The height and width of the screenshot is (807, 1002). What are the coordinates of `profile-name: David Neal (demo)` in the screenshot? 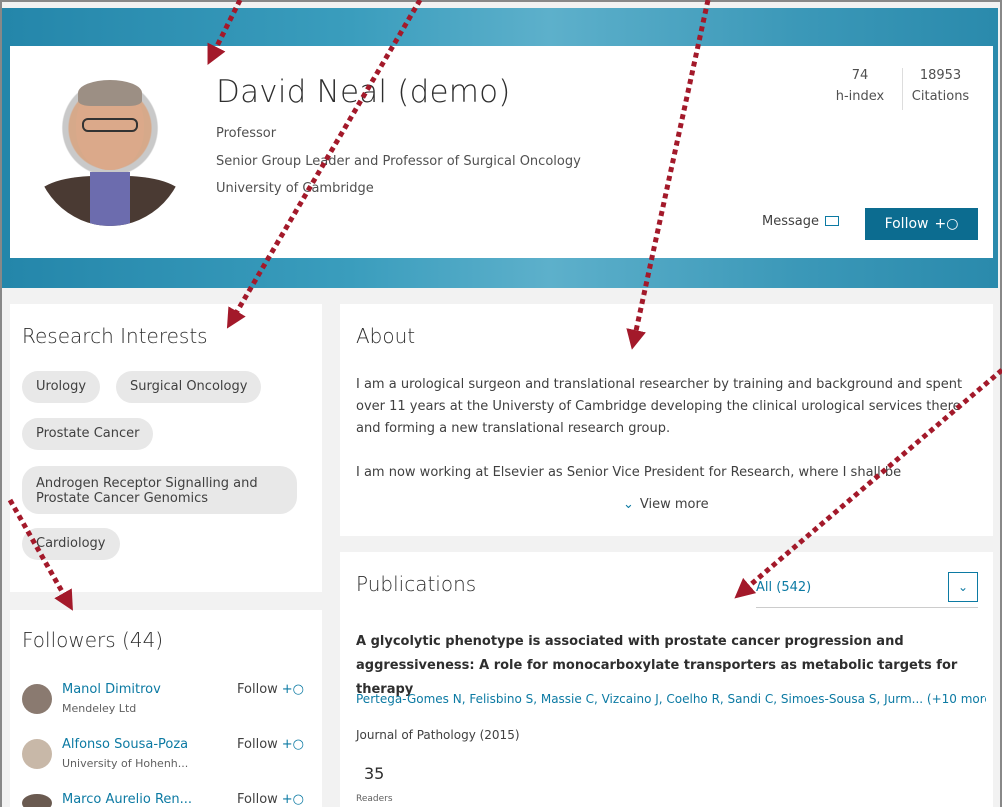 It's located at (363, 92).